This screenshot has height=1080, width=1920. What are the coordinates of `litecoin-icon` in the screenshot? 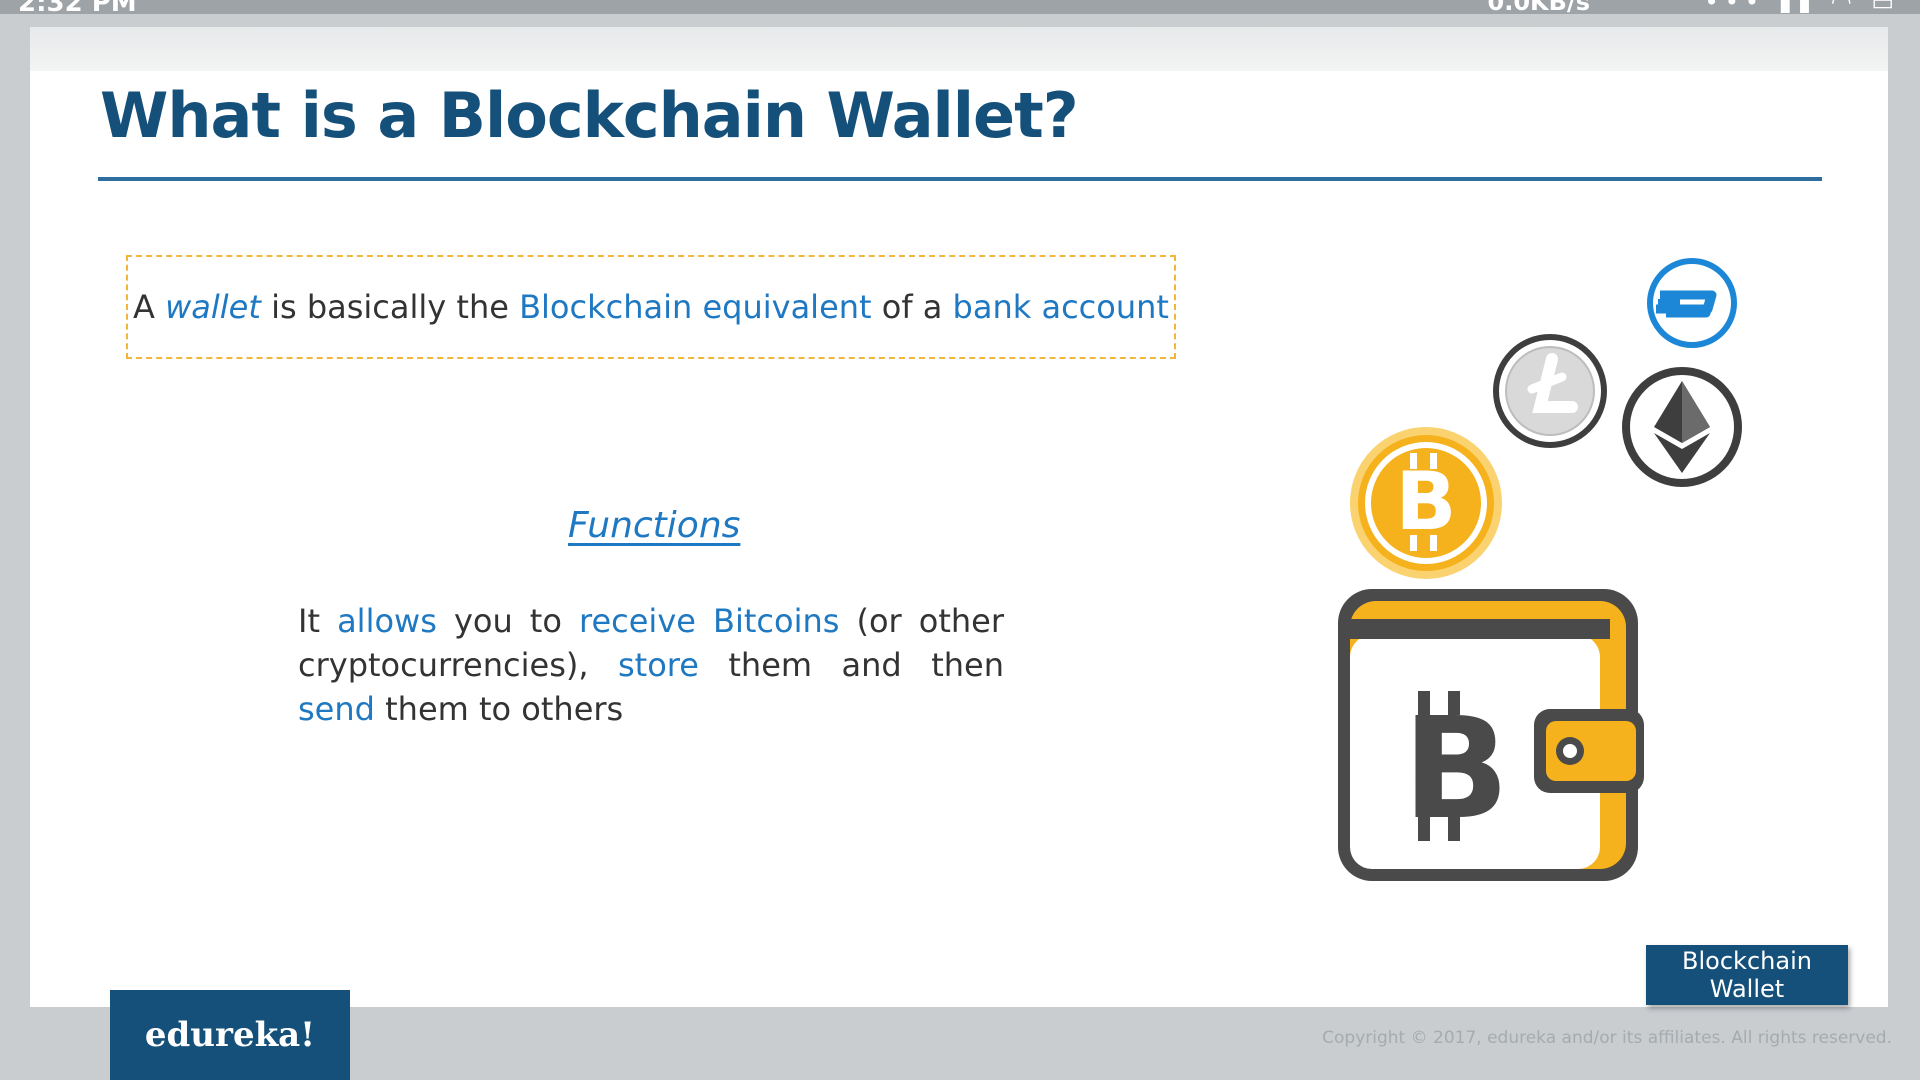 It's located at (1550, 391).